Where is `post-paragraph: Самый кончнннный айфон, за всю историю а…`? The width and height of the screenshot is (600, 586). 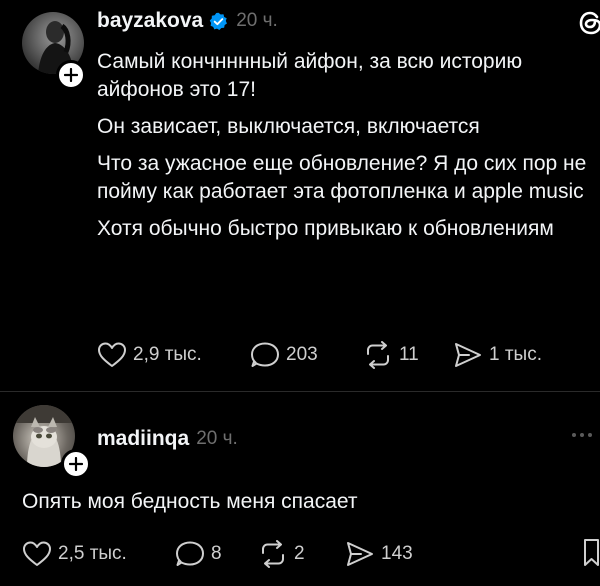 post-paragraph: Самый кончнннный айфон, за всю историю а… is located at coordinates (310, 75).